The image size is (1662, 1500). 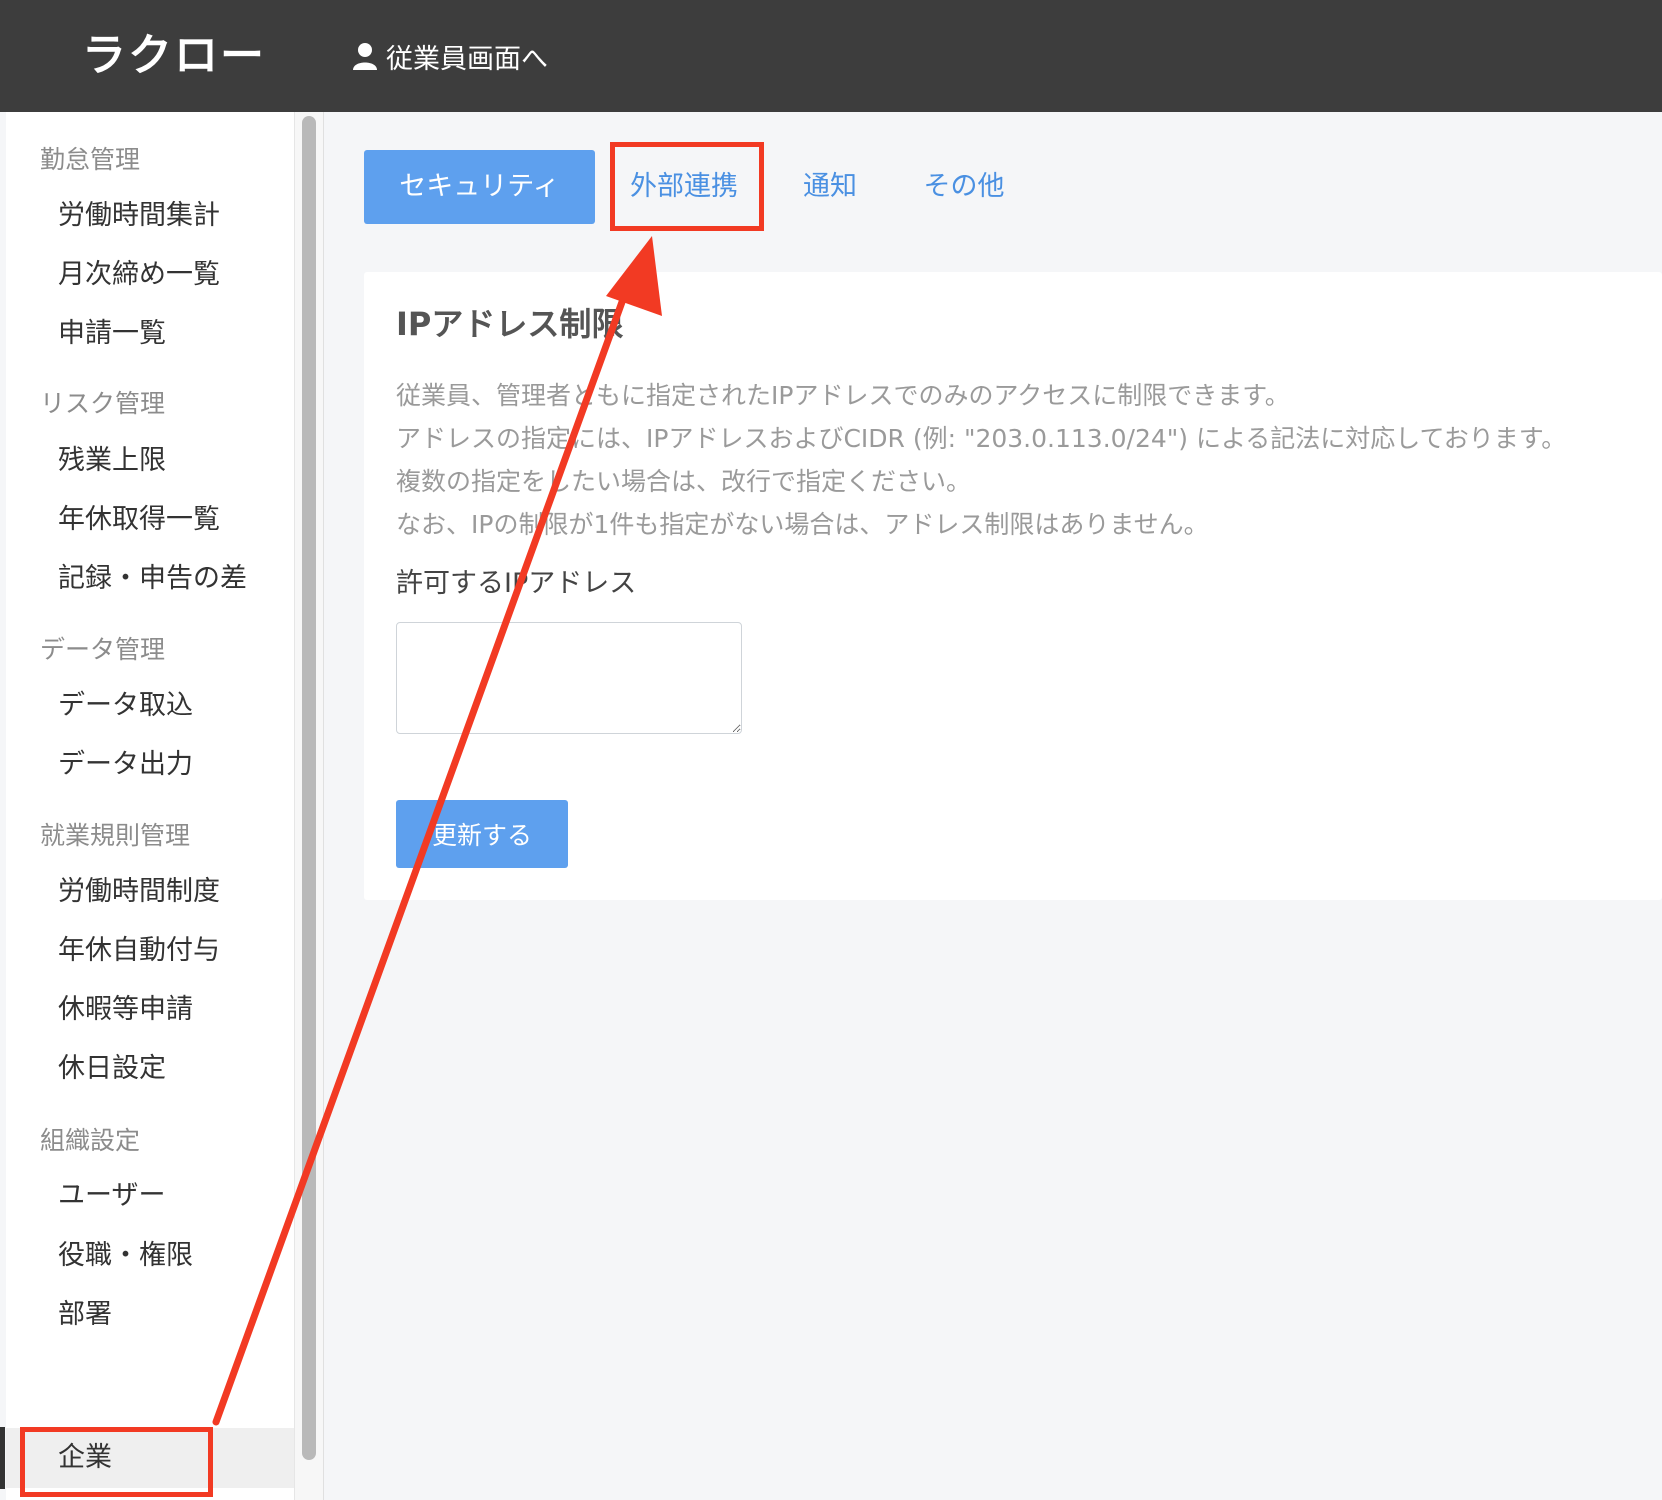 What do you see at coordinates (2, 1458) in the screenshot?
I see `active-indicator` at bounding box center [2, 1458].